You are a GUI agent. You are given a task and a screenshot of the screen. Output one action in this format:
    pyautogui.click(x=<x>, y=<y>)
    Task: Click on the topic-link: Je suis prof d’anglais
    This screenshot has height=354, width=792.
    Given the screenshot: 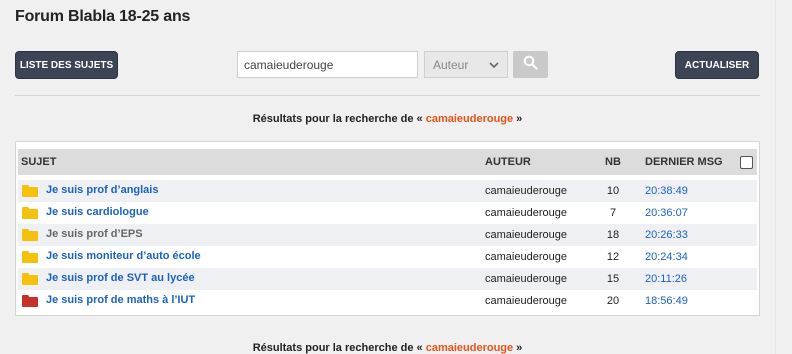 What is the action you would take?
    pyautogui.click(x=102, y=190)
    